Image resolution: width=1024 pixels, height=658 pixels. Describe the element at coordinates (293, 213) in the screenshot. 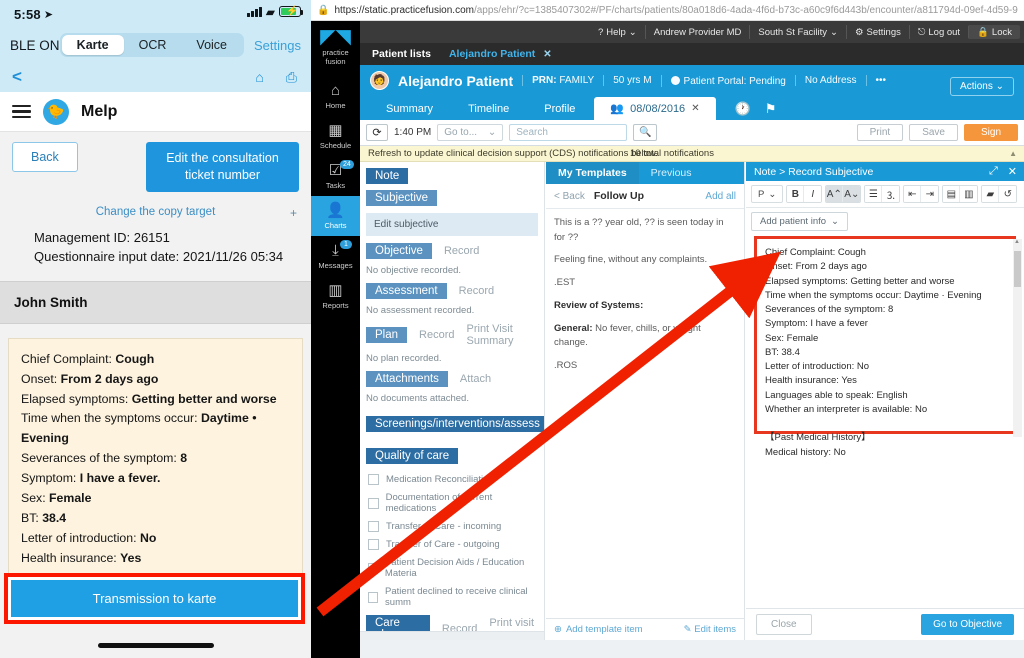

I see `plus-icon: +` at that location.